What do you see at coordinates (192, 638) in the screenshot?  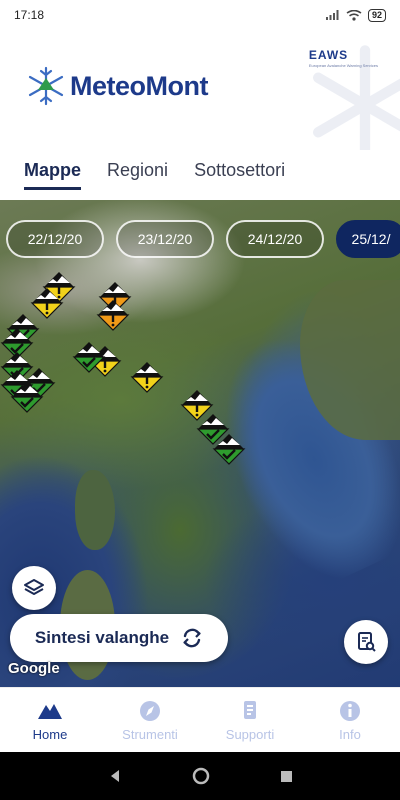 I see `refresh-icon` at bounding box center [192, 638].